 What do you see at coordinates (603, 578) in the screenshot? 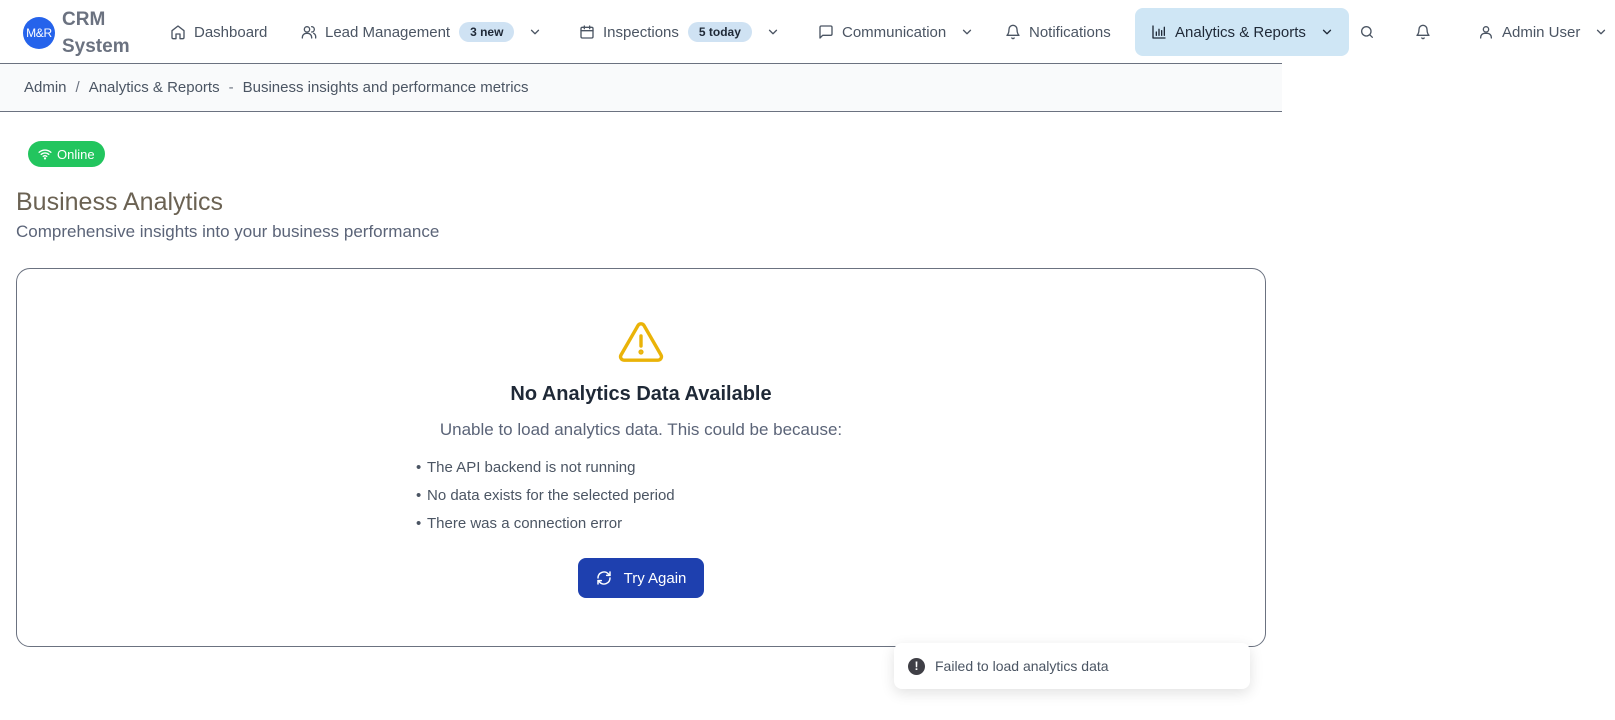
I see `refresh-icon` at bounding box center [603, 578].